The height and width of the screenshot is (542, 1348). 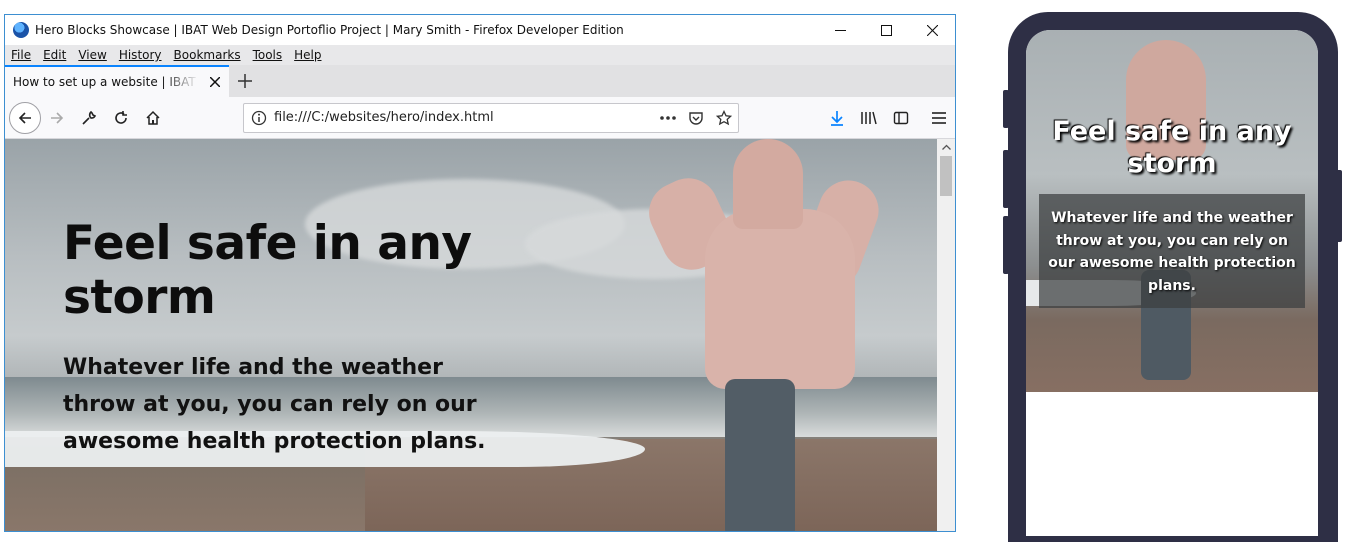 I want to click on tab-label: How to set up a website | IBAT Portfolio, so click(x=106, y=82).